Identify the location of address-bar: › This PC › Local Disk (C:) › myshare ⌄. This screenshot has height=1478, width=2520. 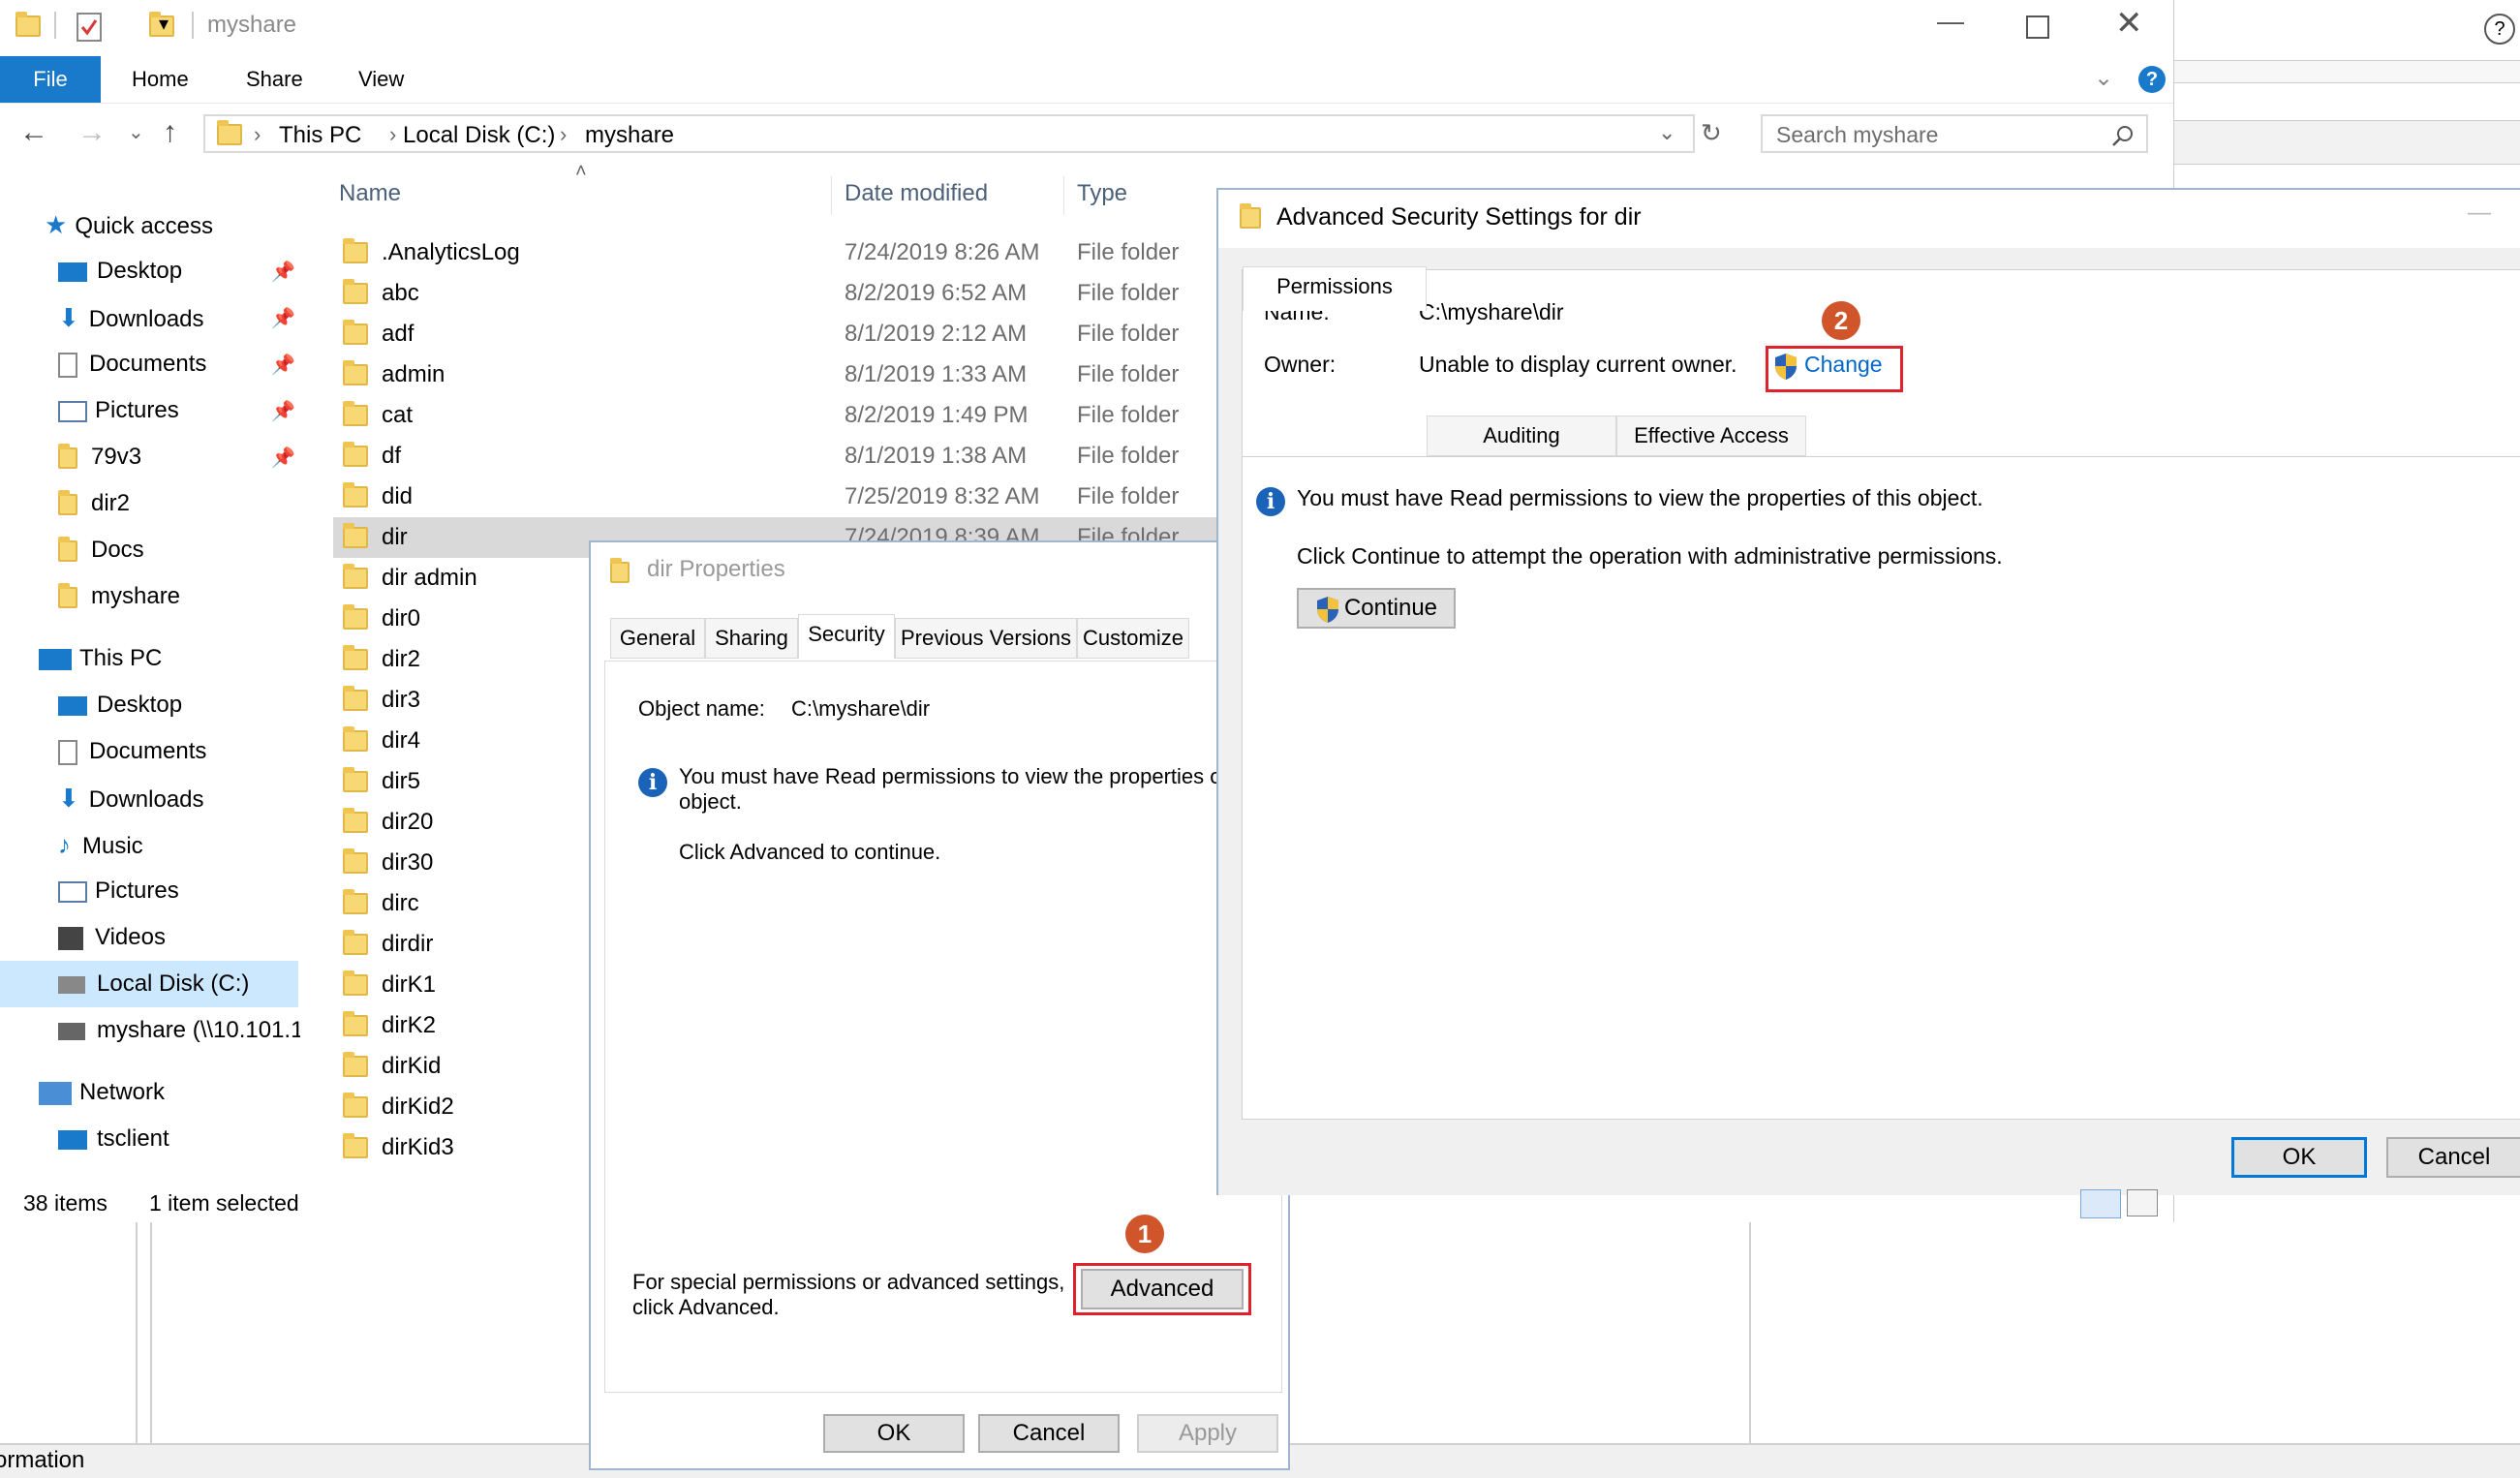
(949, 133).